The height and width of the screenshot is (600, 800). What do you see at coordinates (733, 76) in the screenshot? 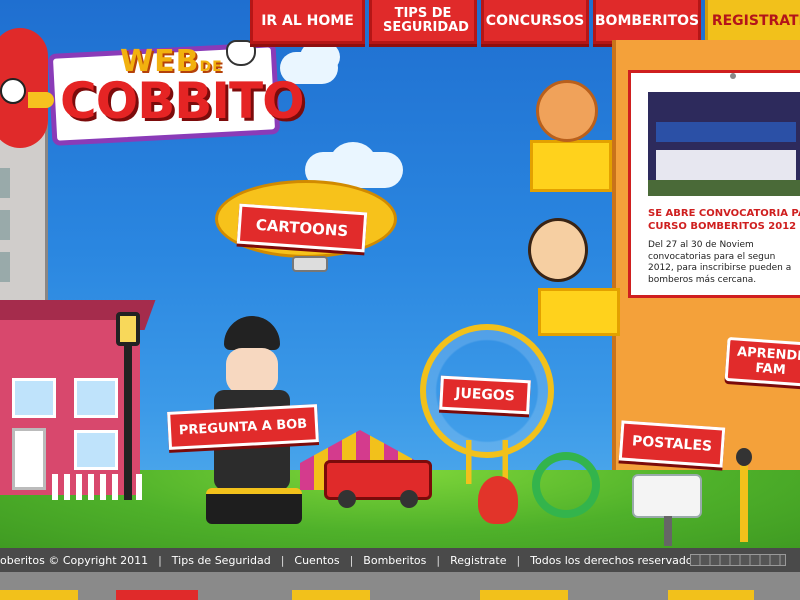
I see `pin-icon` at bounding box center [733, 76].